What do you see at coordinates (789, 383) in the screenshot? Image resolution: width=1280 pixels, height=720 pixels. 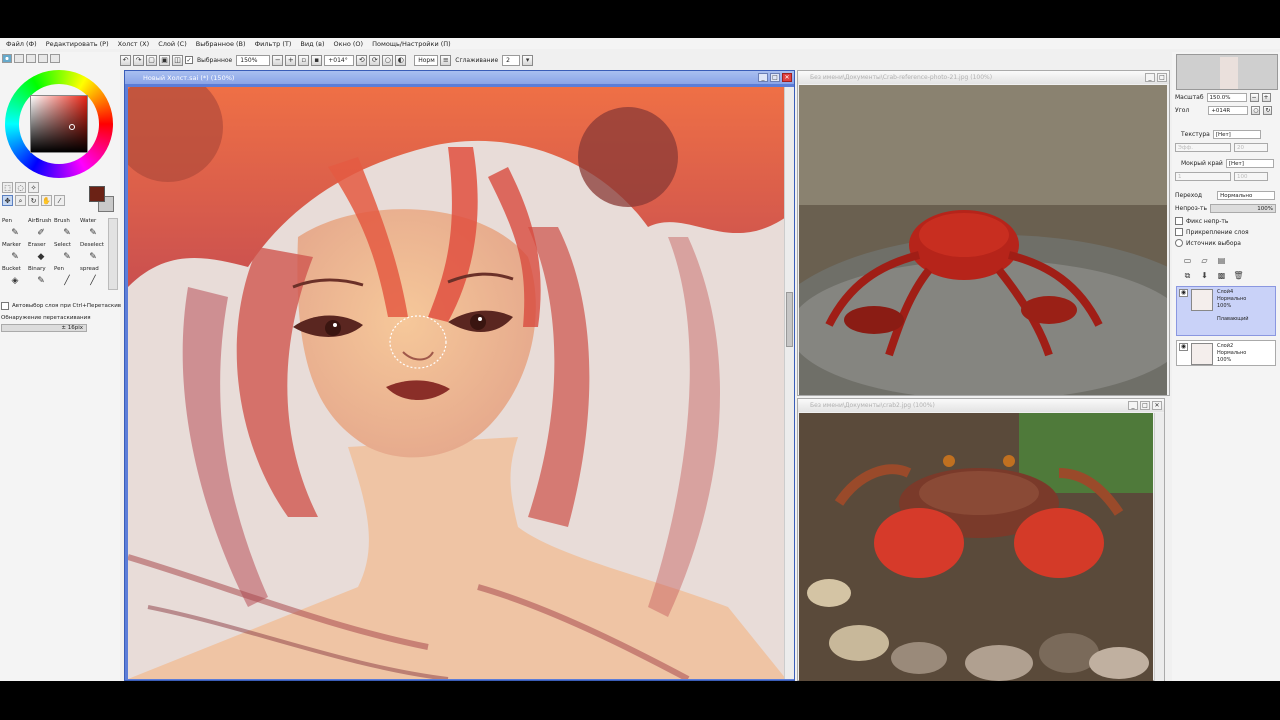 I see `canvas-vertical-scrollbar` at bounding box center [789, 383].